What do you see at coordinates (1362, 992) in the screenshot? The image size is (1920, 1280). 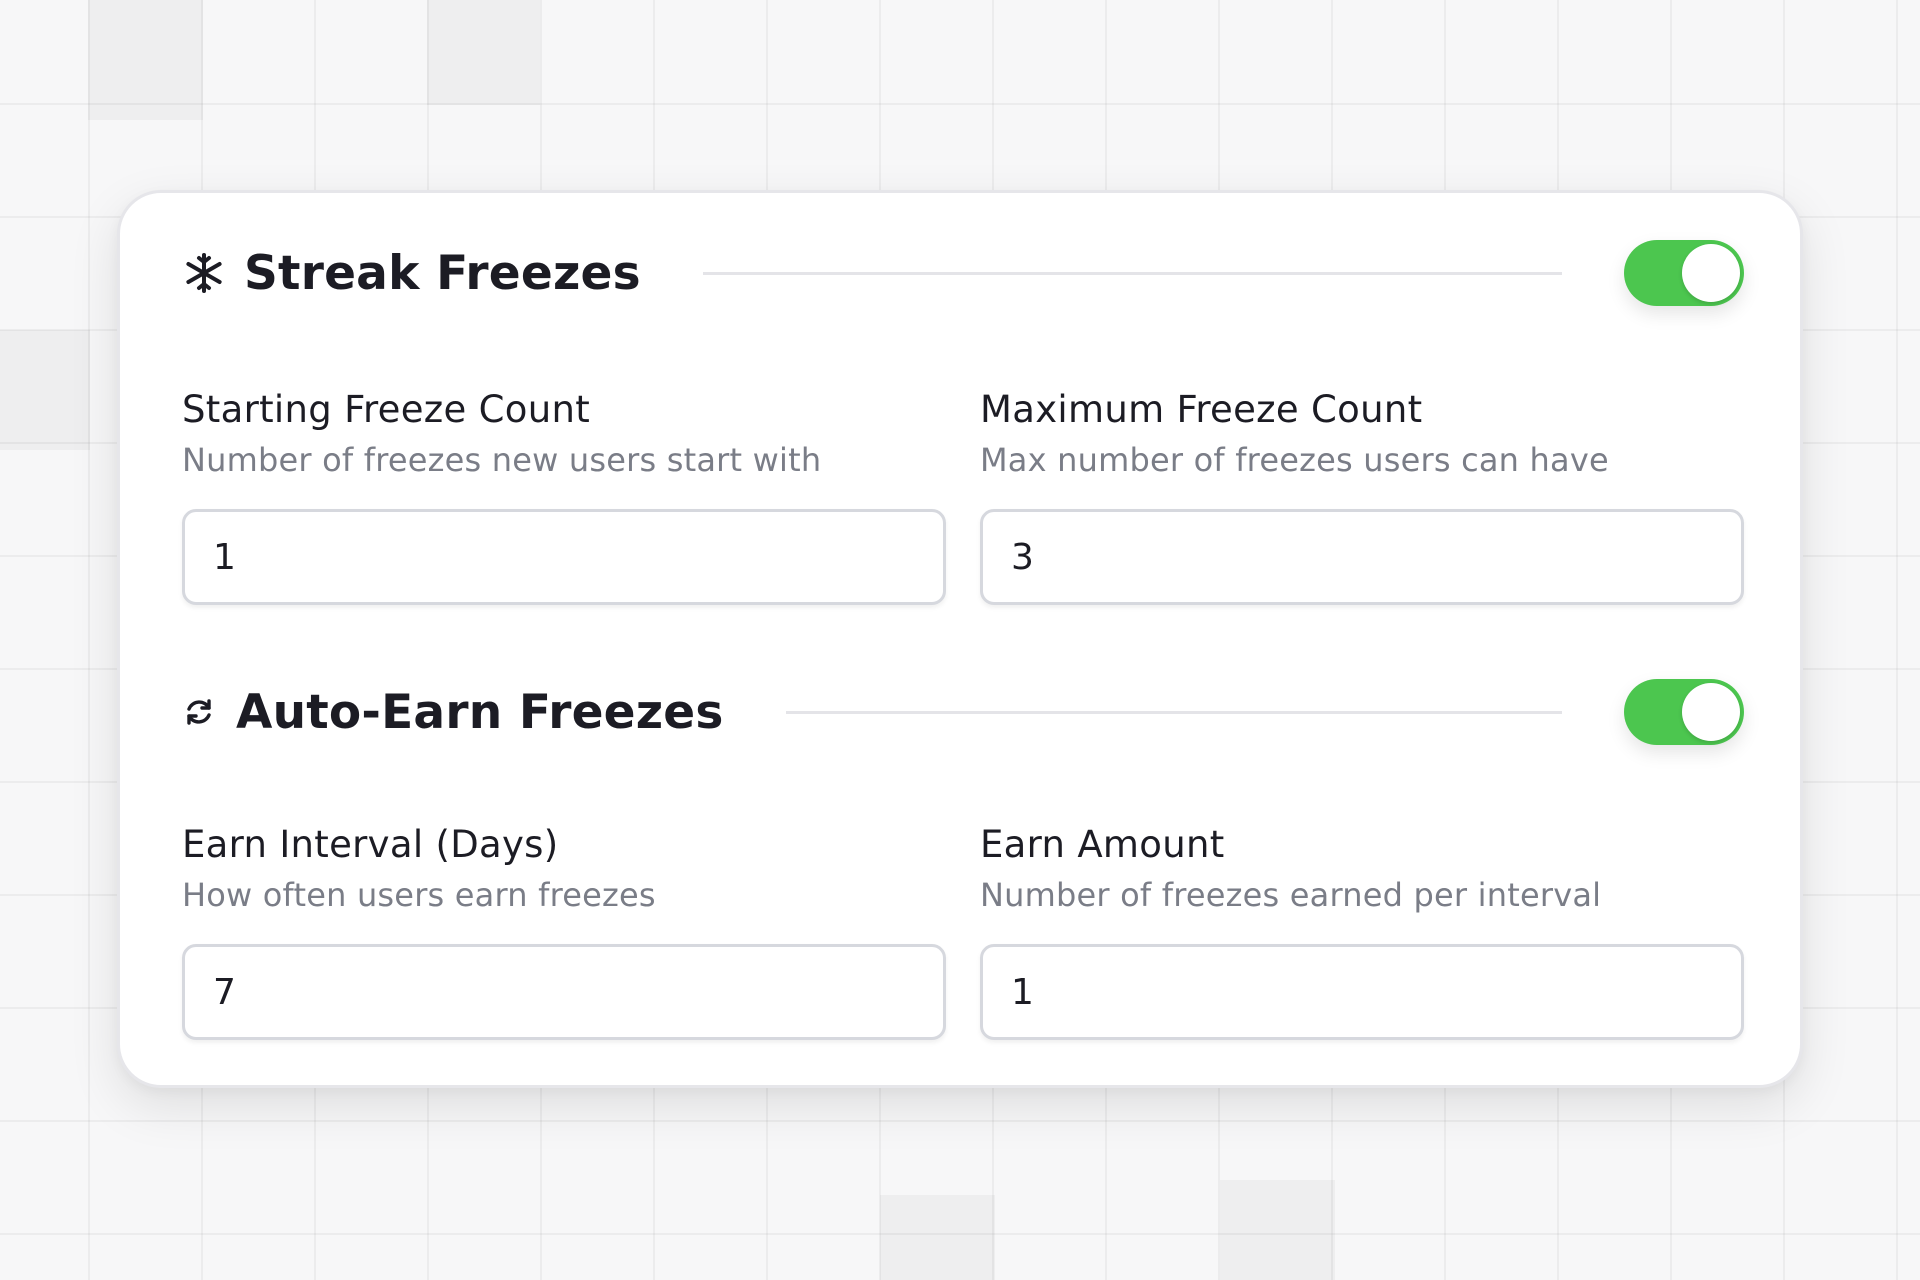 I see `earn-amount-input: 1` at bounding box center [1362, 992].